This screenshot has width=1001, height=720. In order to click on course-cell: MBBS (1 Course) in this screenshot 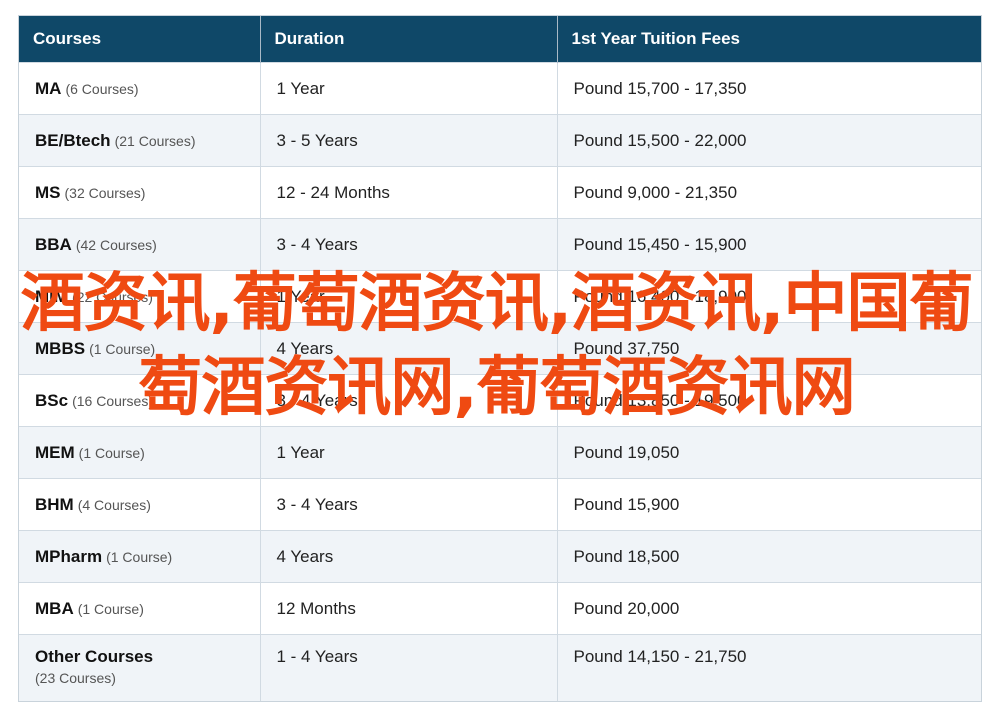, I will do `click(140, 348)`.